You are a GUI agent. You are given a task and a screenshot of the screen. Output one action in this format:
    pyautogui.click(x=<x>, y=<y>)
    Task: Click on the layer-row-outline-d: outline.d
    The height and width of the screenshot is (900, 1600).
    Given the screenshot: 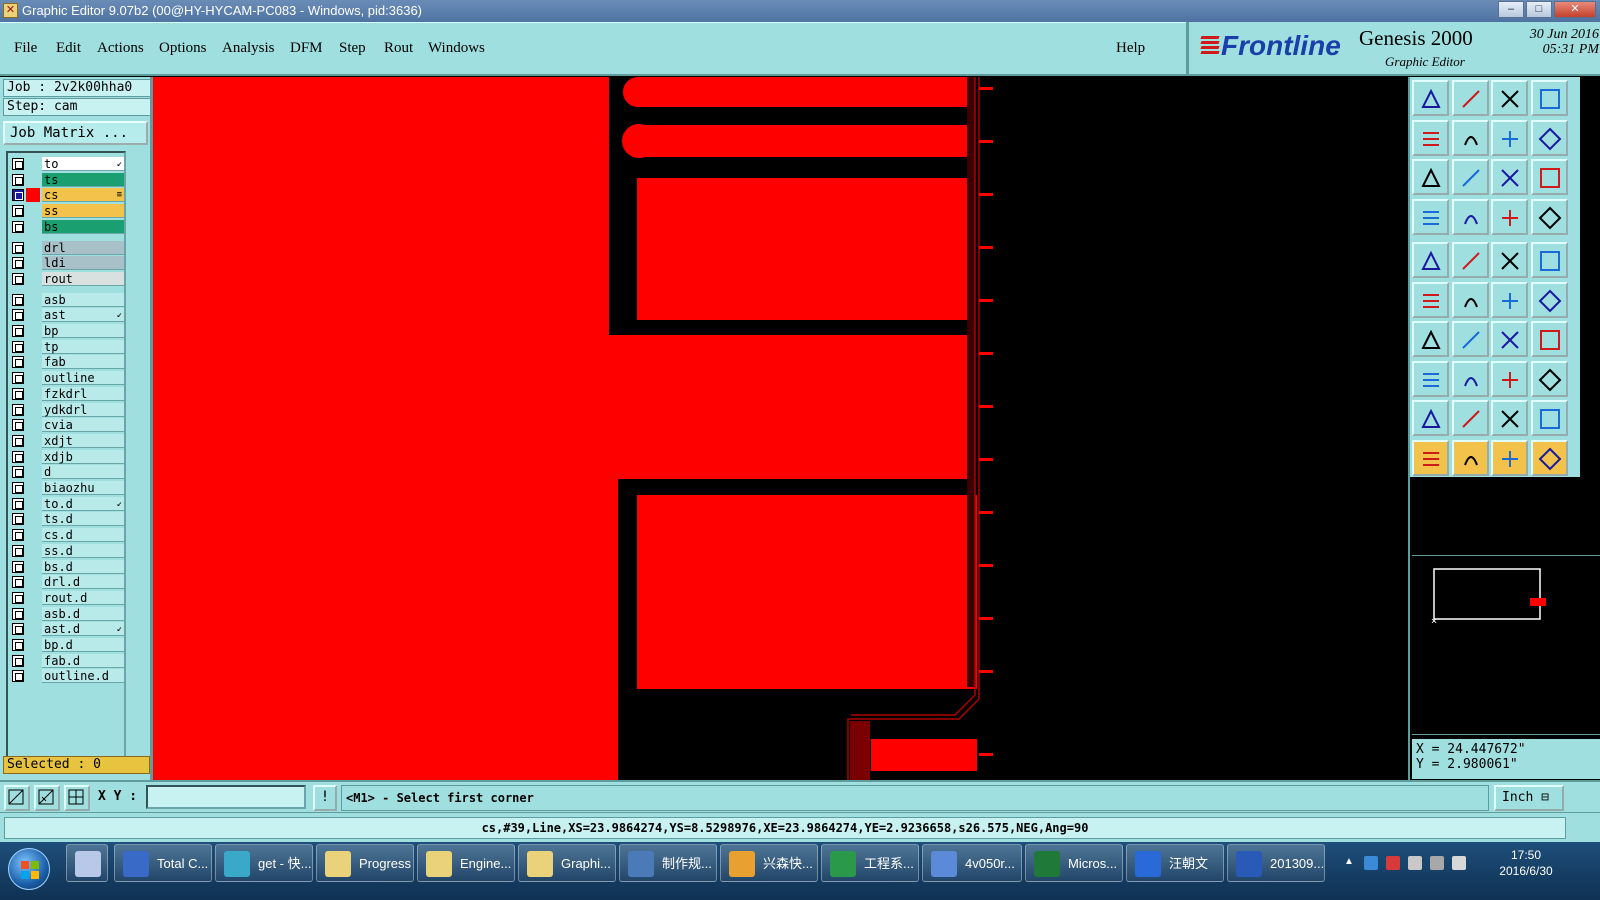 What is the action you would take?
    pyautogui.click(x=67, y=676)
    